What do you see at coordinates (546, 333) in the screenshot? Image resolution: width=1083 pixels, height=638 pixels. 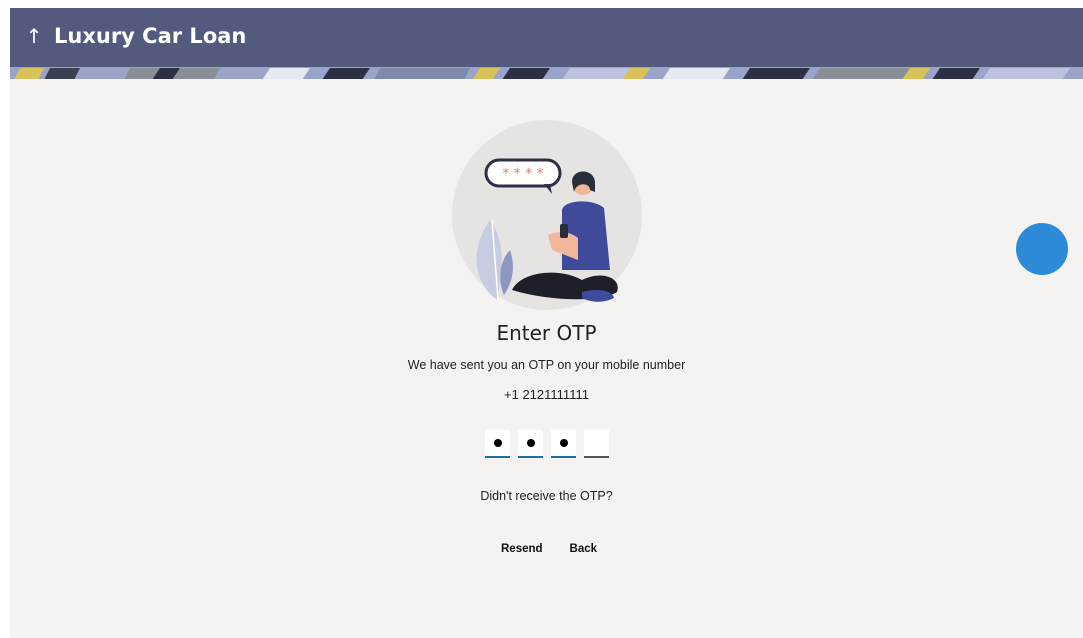 I see `otp-title: Enter OTP` at bounding box center [546, 333].